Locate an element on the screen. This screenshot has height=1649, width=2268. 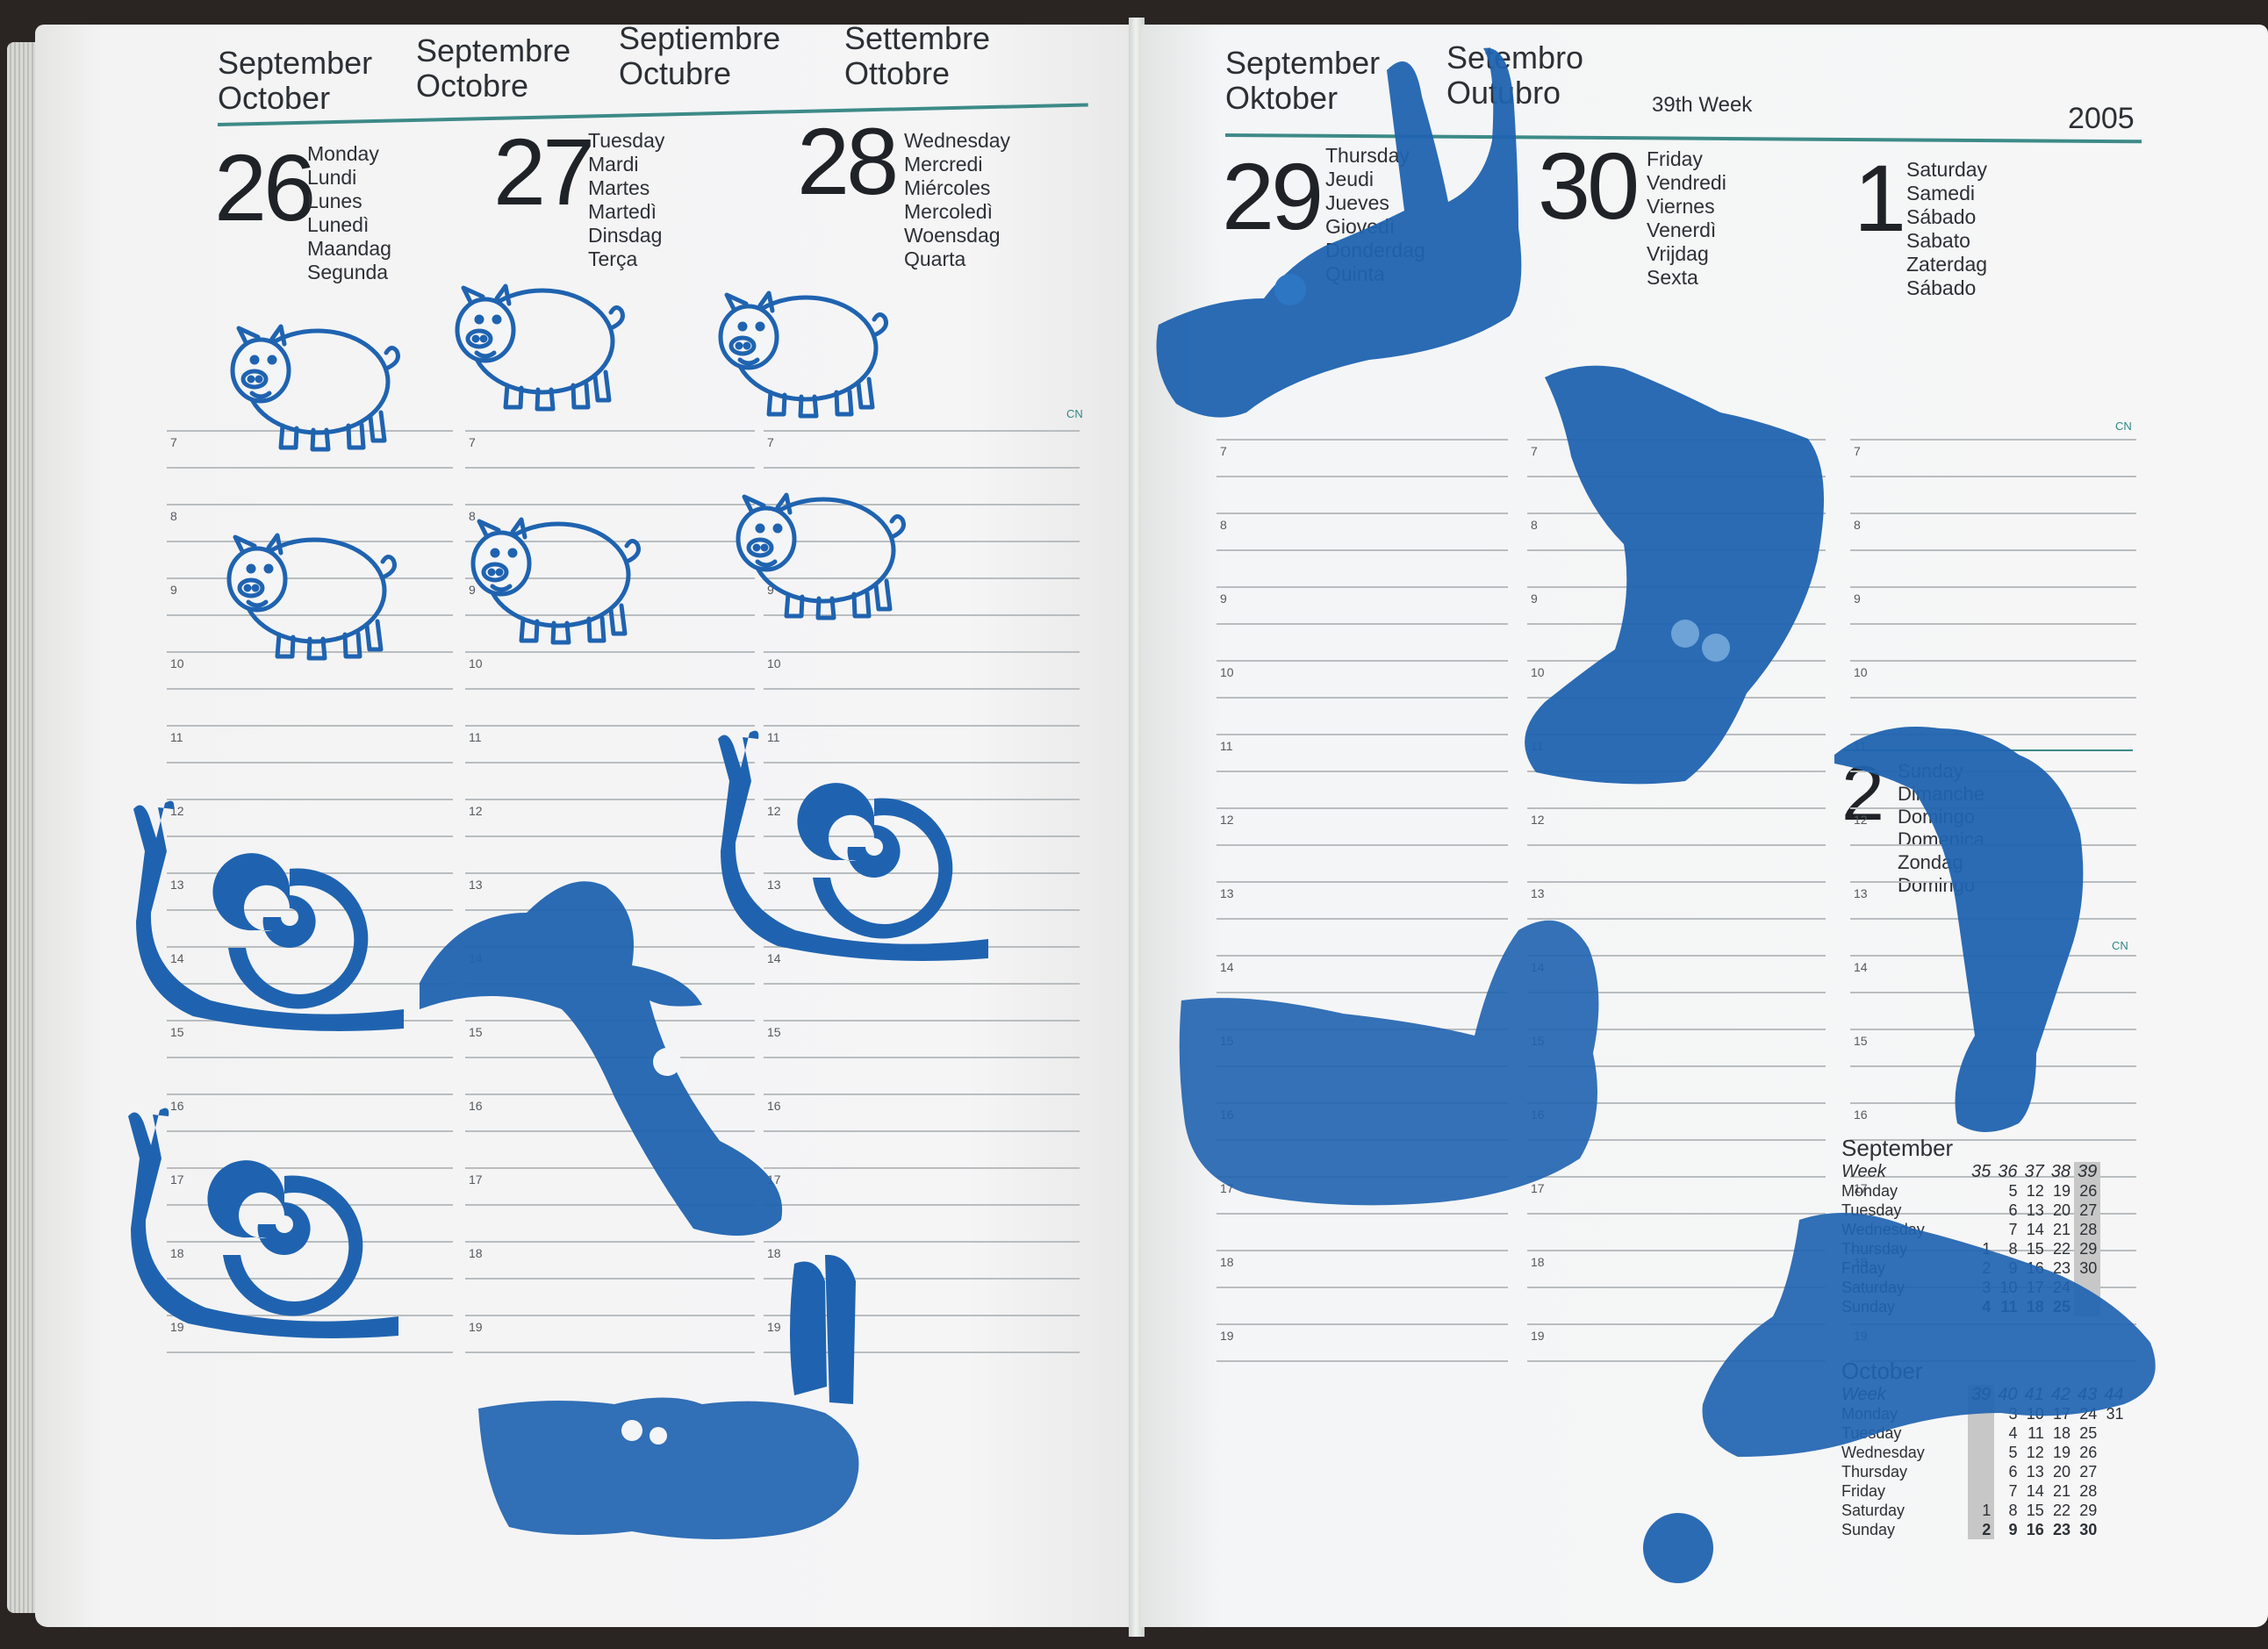
mini-calendar-weekday: Monday is located at coordinates (1869, 1414).